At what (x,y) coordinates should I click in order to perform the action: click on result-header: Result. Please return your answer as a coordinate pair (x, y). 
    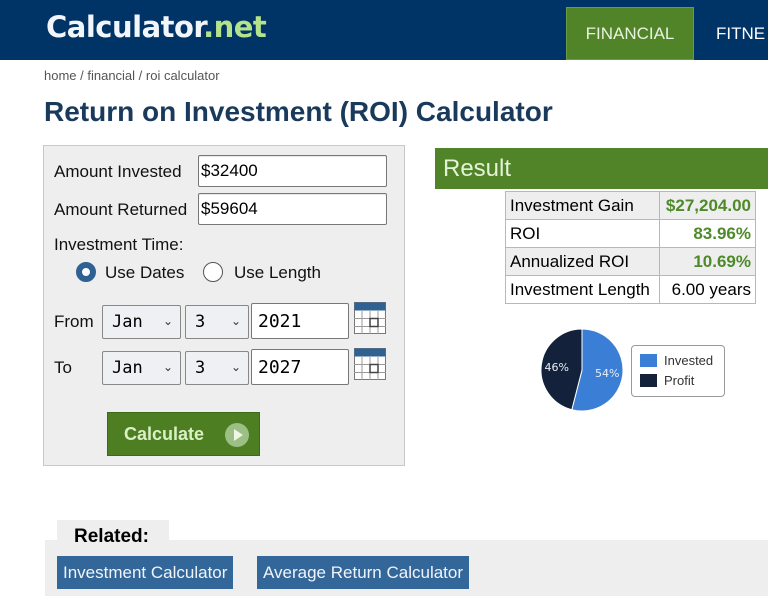
    Looking at the image, I should click on (601, 168).